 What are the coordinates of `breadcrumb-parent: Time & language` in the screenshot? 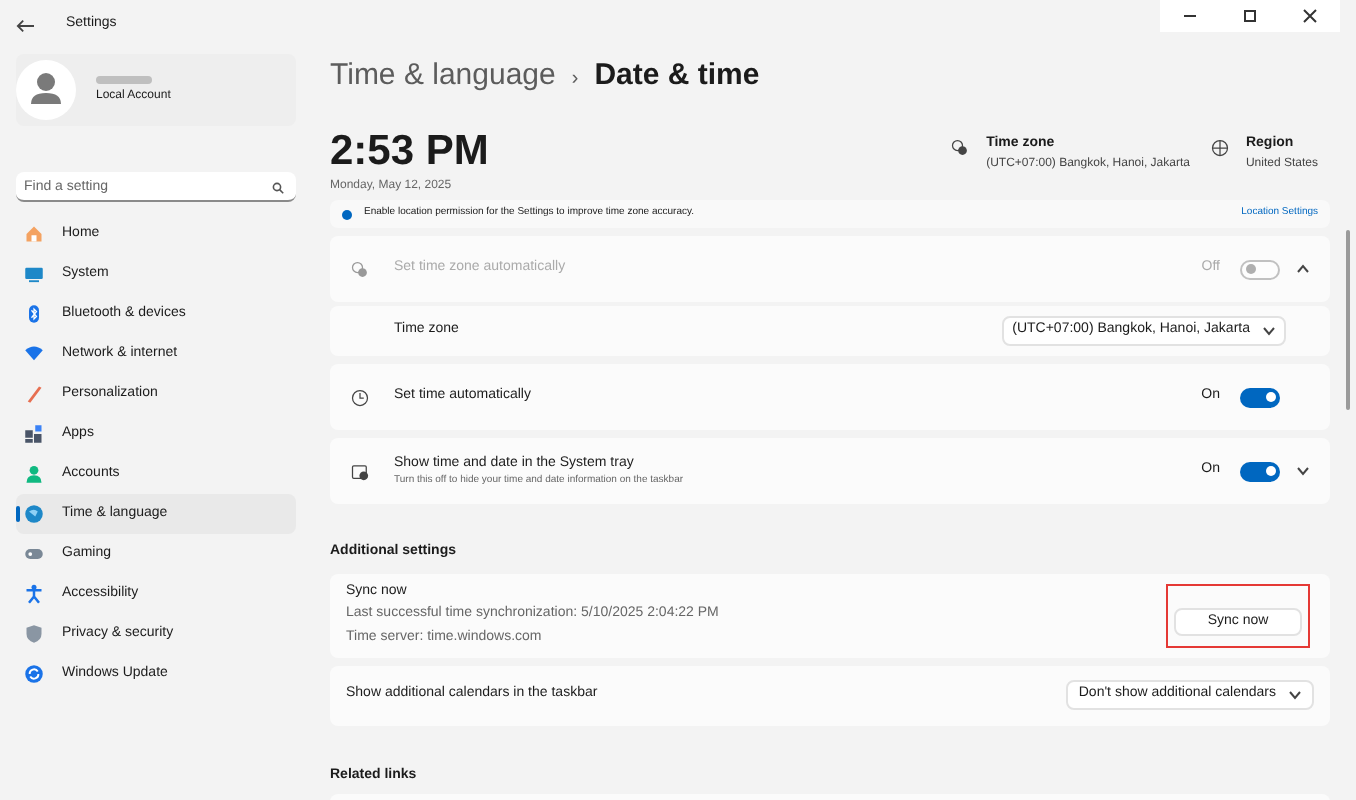 It's located at (443, 76).